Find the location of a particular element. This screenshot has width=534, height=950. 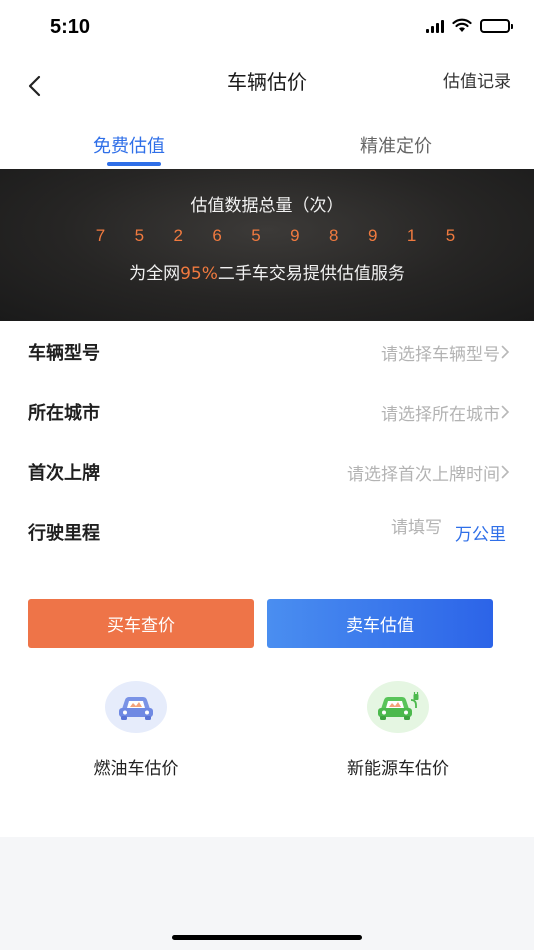

electric-car-icon is located at coordinates (398, 707).